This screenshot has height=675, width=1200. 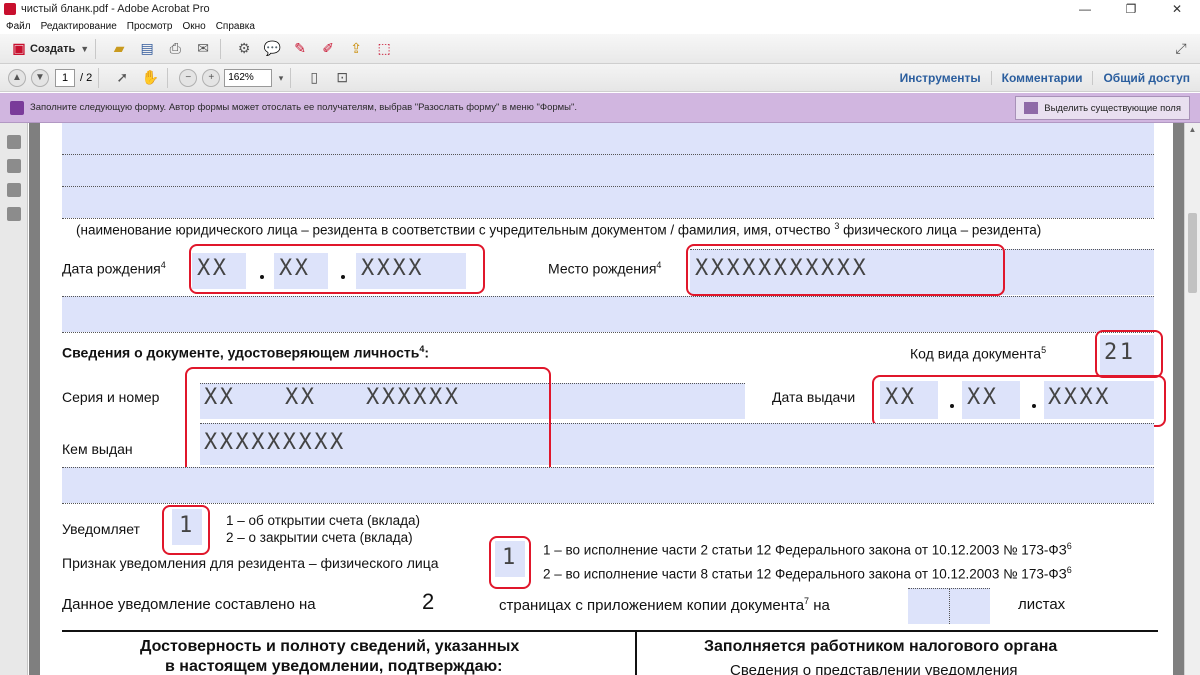 I want to click on pob-label: Место рождения4, so click(x=605, y=268).